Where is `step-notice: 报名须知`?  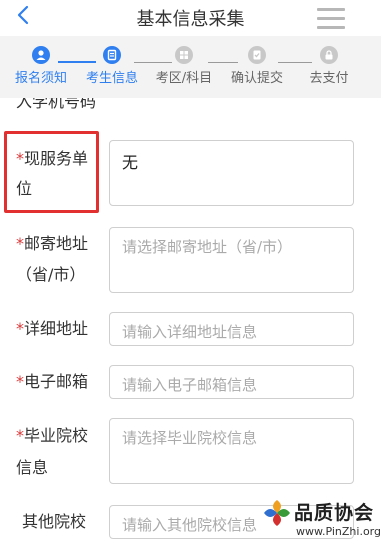 step-notice: 报名须知 is located at coordinates (41, 66).